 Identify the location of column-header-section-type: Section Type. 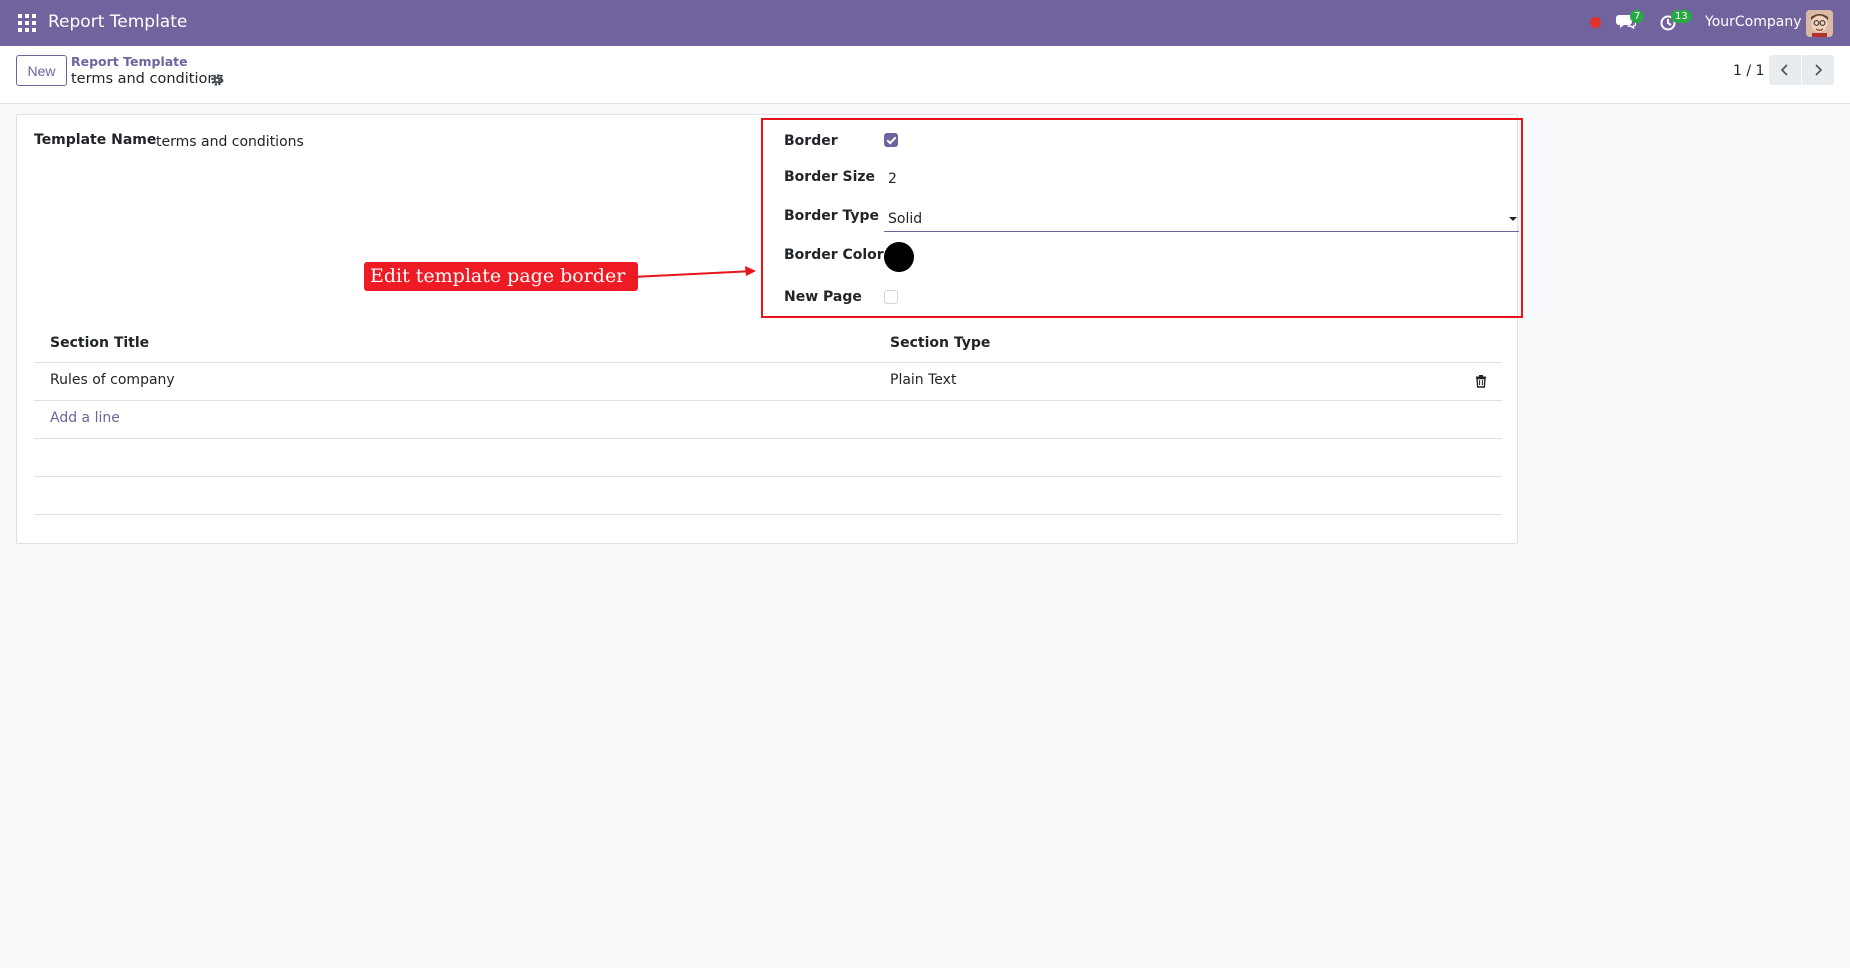
(940, 343).